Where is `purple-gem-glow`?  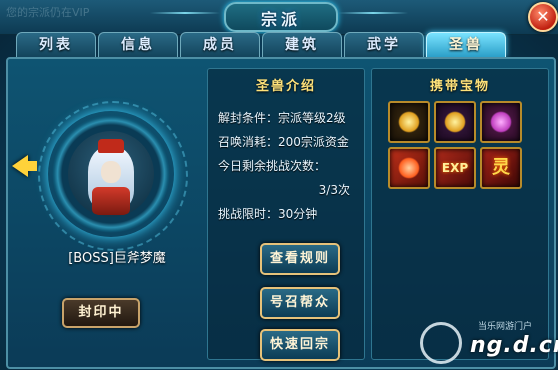 purple-gem-glow is located at coordinates (501, 122).